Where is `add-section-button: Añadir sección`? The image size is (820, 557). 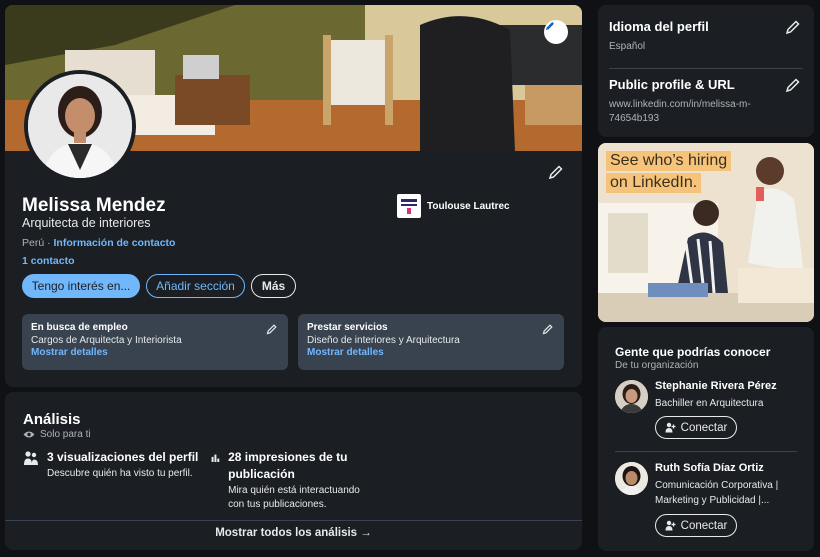 add-section-button: Añadir sección is located at coordinates (195, 286).